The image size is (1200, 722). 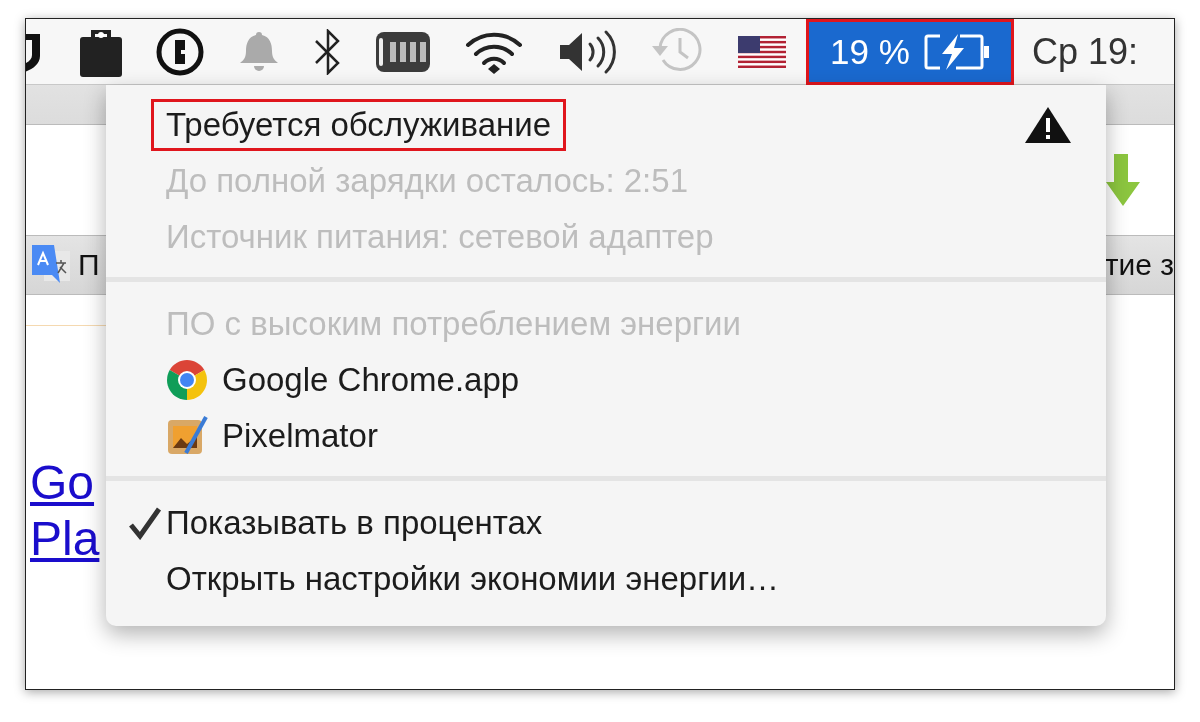 What do you see at coordinates (440, 237) in the screenshot?
I see `menu-label: Источник питания: сетевой адаптер` at bounding box center [440, 237].